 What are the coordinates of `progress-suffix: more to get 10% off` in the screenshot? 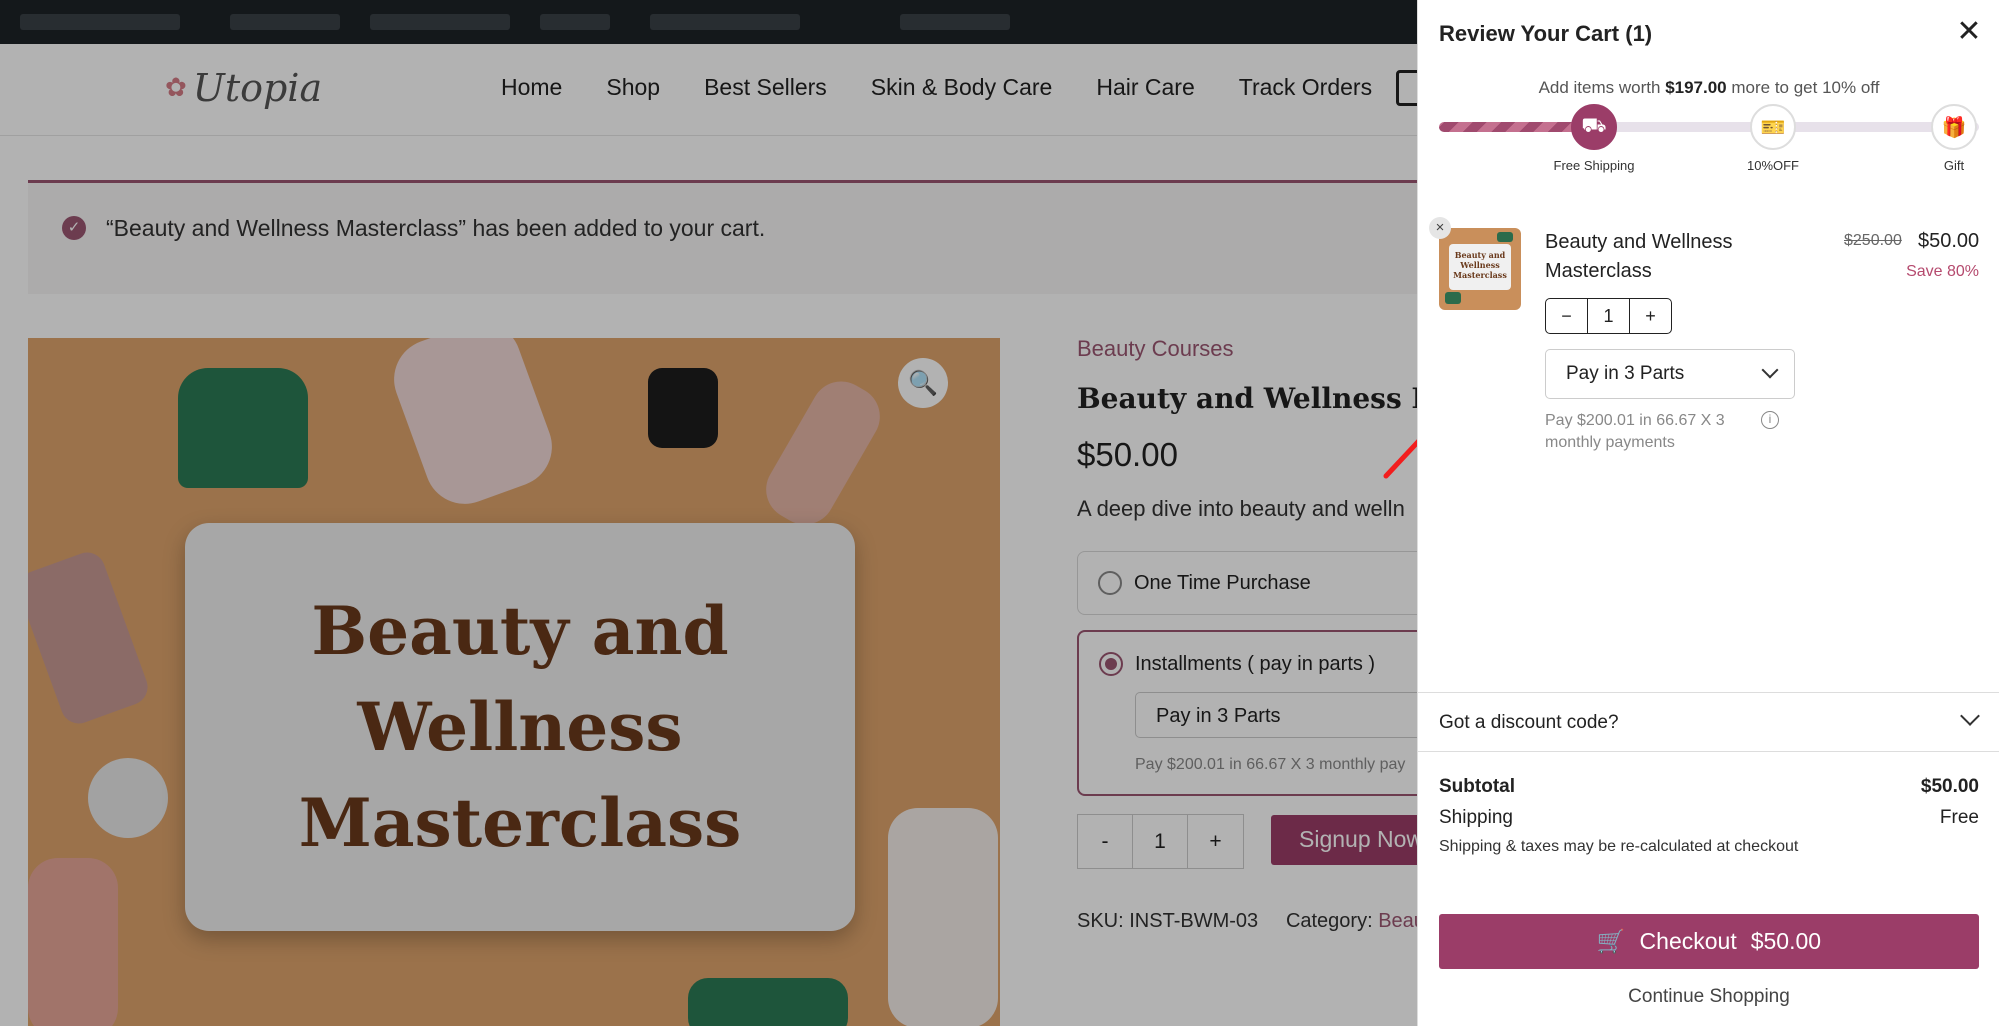 It's located at (1805, 87).